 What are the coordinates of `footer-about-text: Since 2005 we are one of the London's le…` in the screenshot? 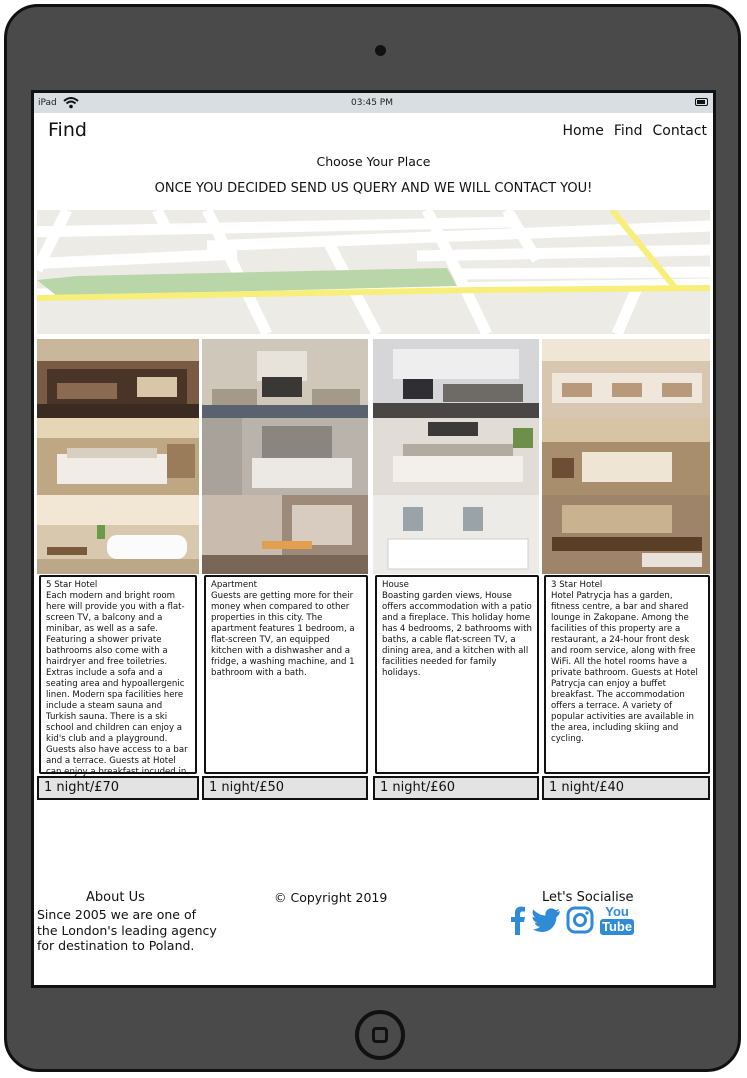 It's located at (127, 930).